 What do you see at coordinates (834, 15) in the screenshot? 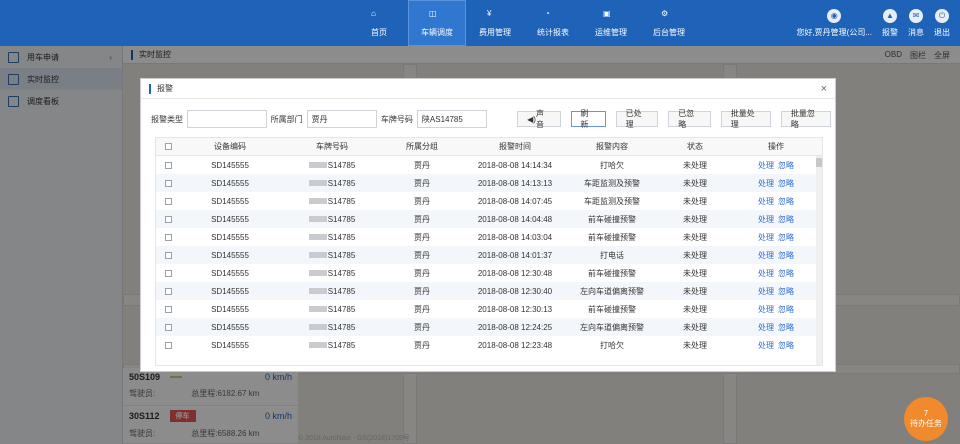
I see `avatar-icon: ◉` at bounding box center [834, 15].